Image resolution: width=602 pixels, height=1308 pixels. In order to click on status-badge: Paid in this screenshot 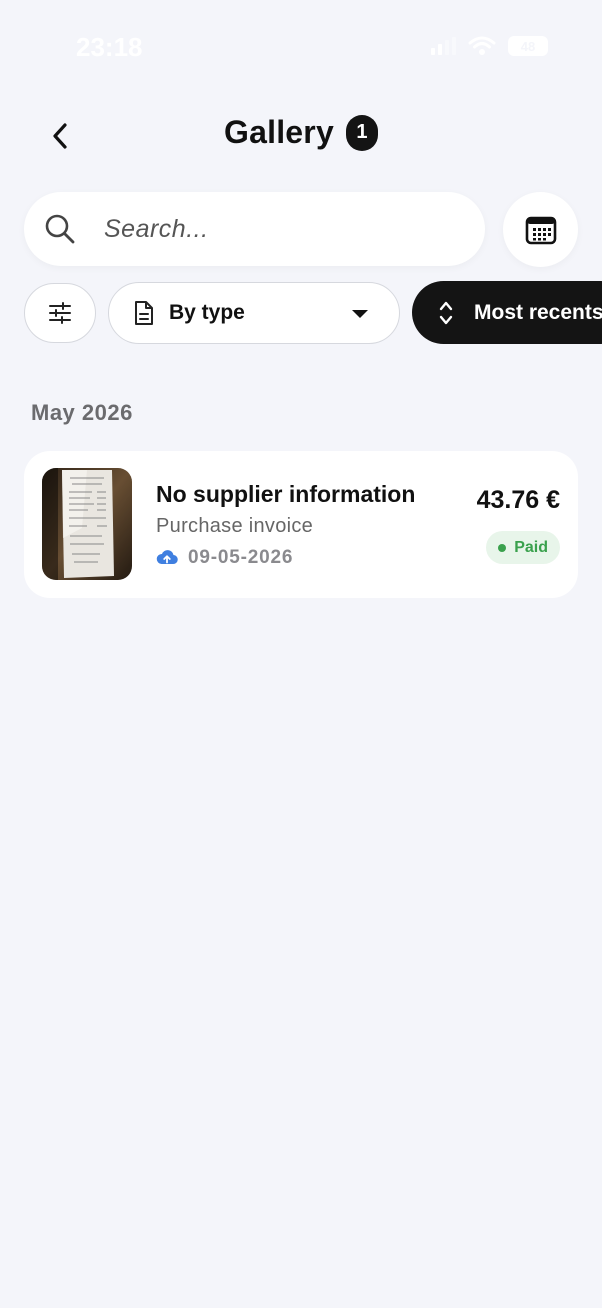, I will do `click(523, 547)`.